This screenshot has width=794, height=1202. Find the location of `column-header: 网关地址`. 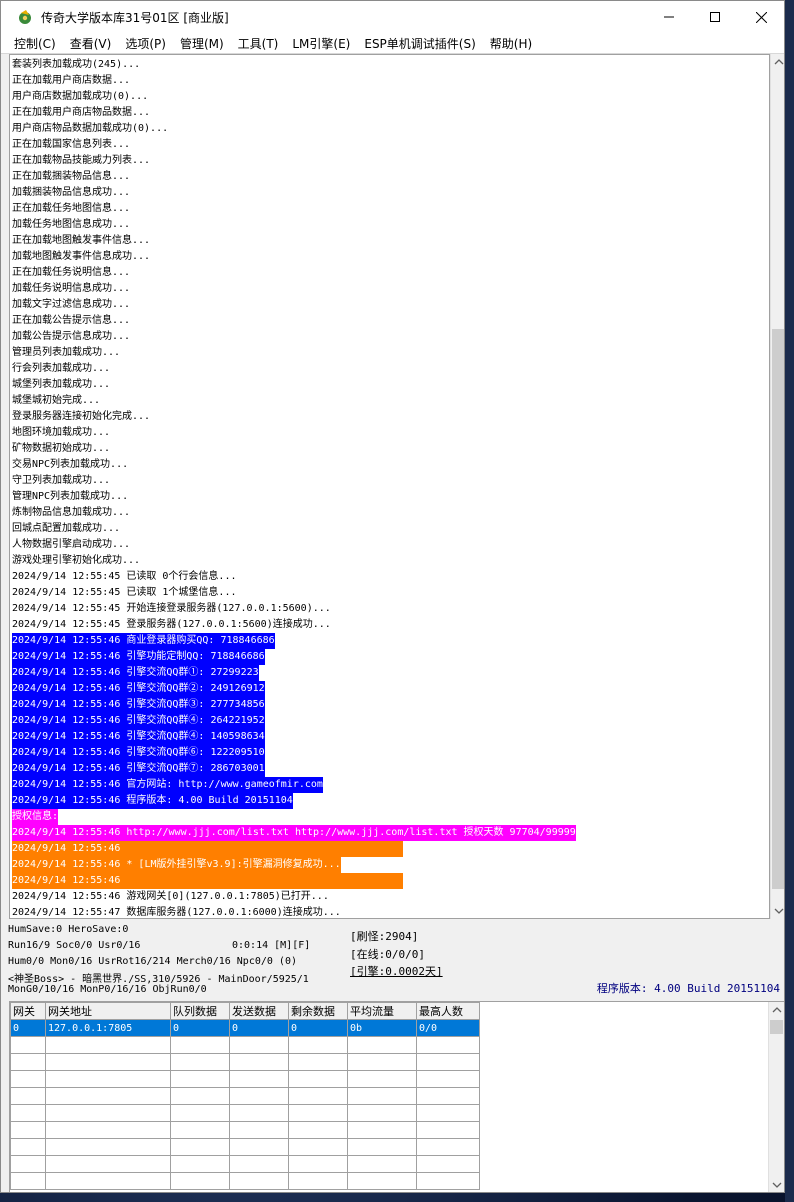

column-header: 网关地址 is located at coordinates (108, 1011).